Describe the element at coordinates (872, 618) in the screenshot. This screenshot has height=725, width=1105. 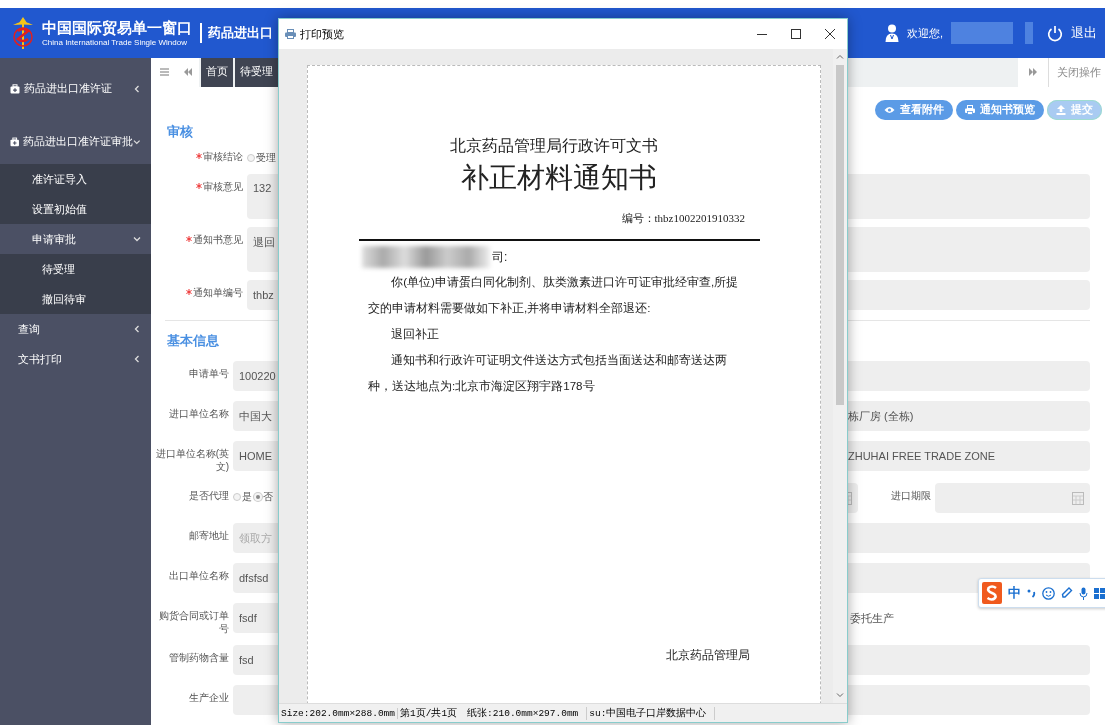
I see `option-label: 委托生产` at that location.